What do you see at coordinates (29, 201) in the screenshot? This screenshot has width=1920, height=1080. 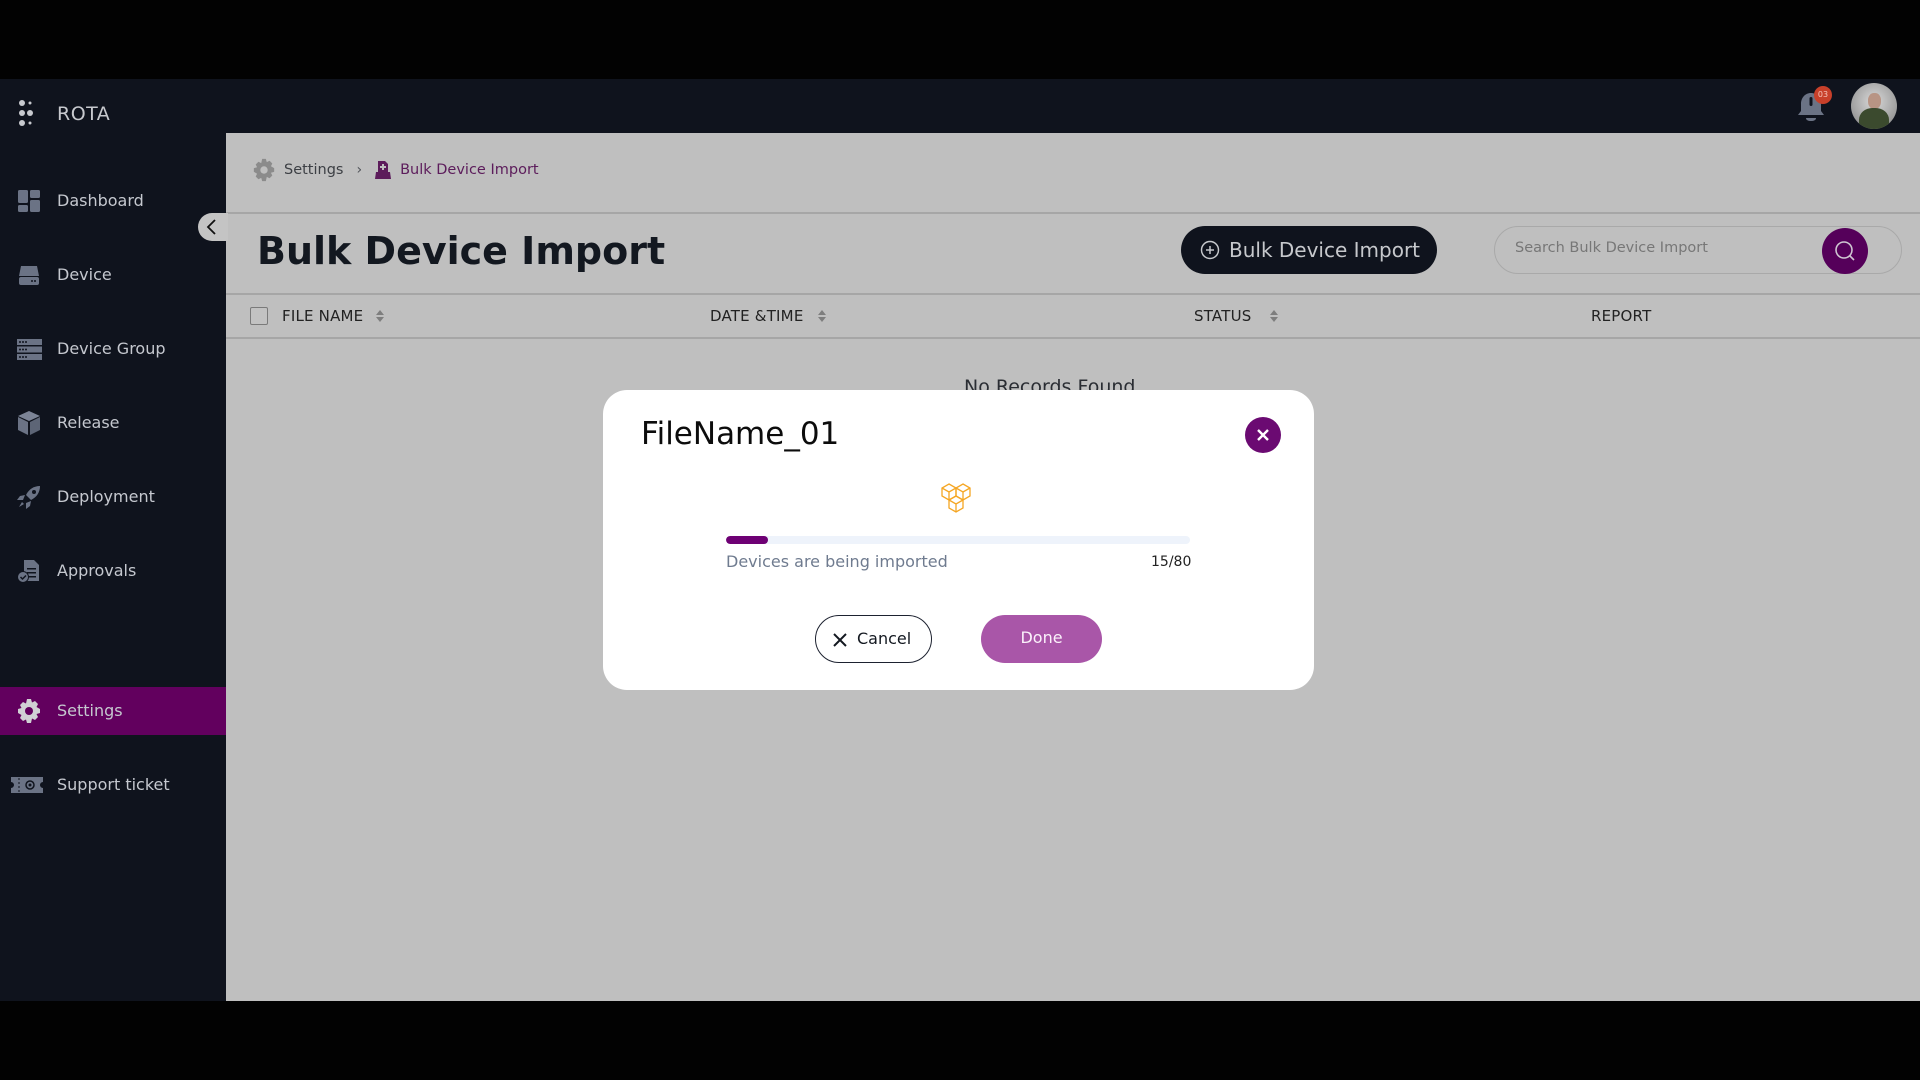 I see `dashboard-icon` at bounding box center [29, 201].